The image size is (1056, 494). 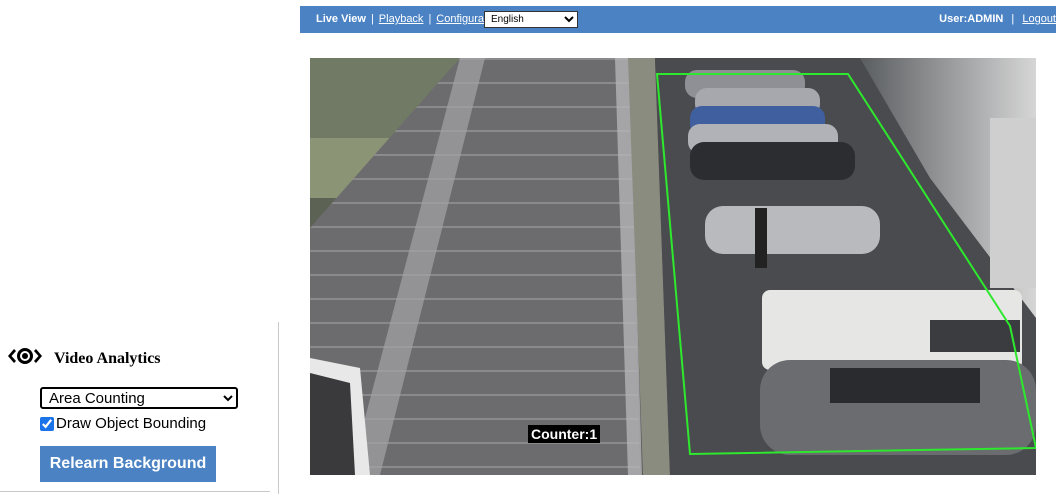 What do you see at coordinates (401, 19) in the screenshot?
I see `nav-playback: Playback` at bounding box center [401, 19].